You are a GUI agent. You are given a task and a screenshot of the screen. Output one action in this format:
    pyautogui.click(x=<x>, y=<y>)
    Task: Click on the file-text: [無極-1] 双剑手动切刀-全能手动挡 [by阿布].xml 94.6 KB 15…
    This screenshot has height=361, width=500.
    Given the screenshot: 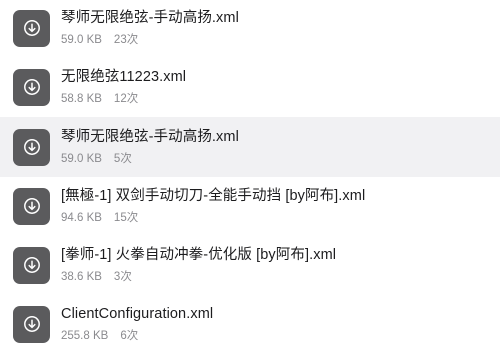 What is the action you would take?
    pyautogui.click(x=213, y=206)
    